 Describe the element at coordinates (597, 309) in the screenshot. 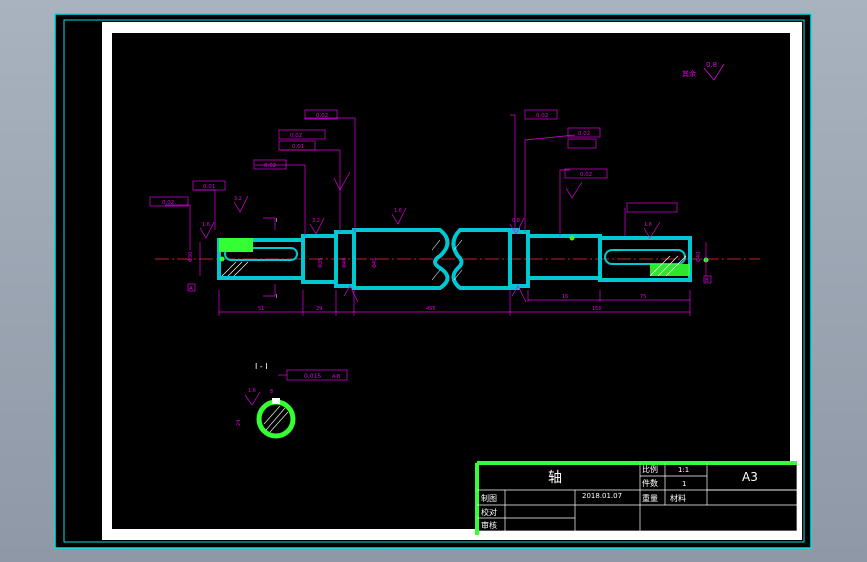

I see `svg-text: 150` at that location.